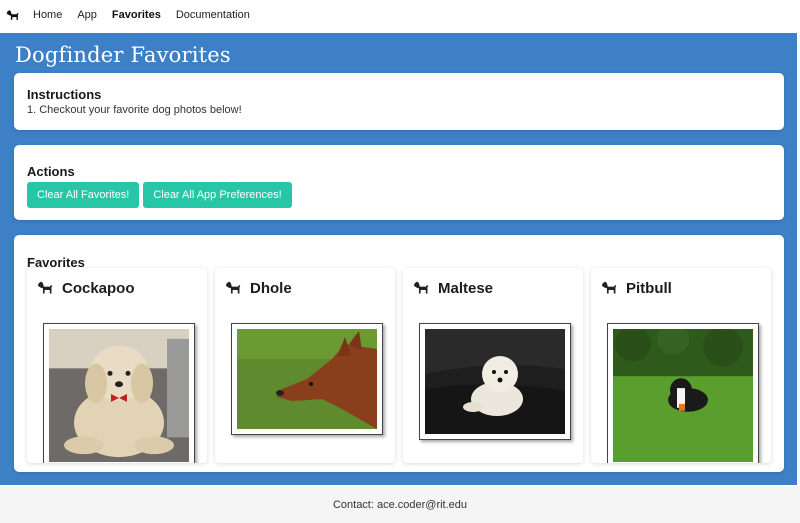  I want to click on nav-documentation: Documentation, so click(213, 15).